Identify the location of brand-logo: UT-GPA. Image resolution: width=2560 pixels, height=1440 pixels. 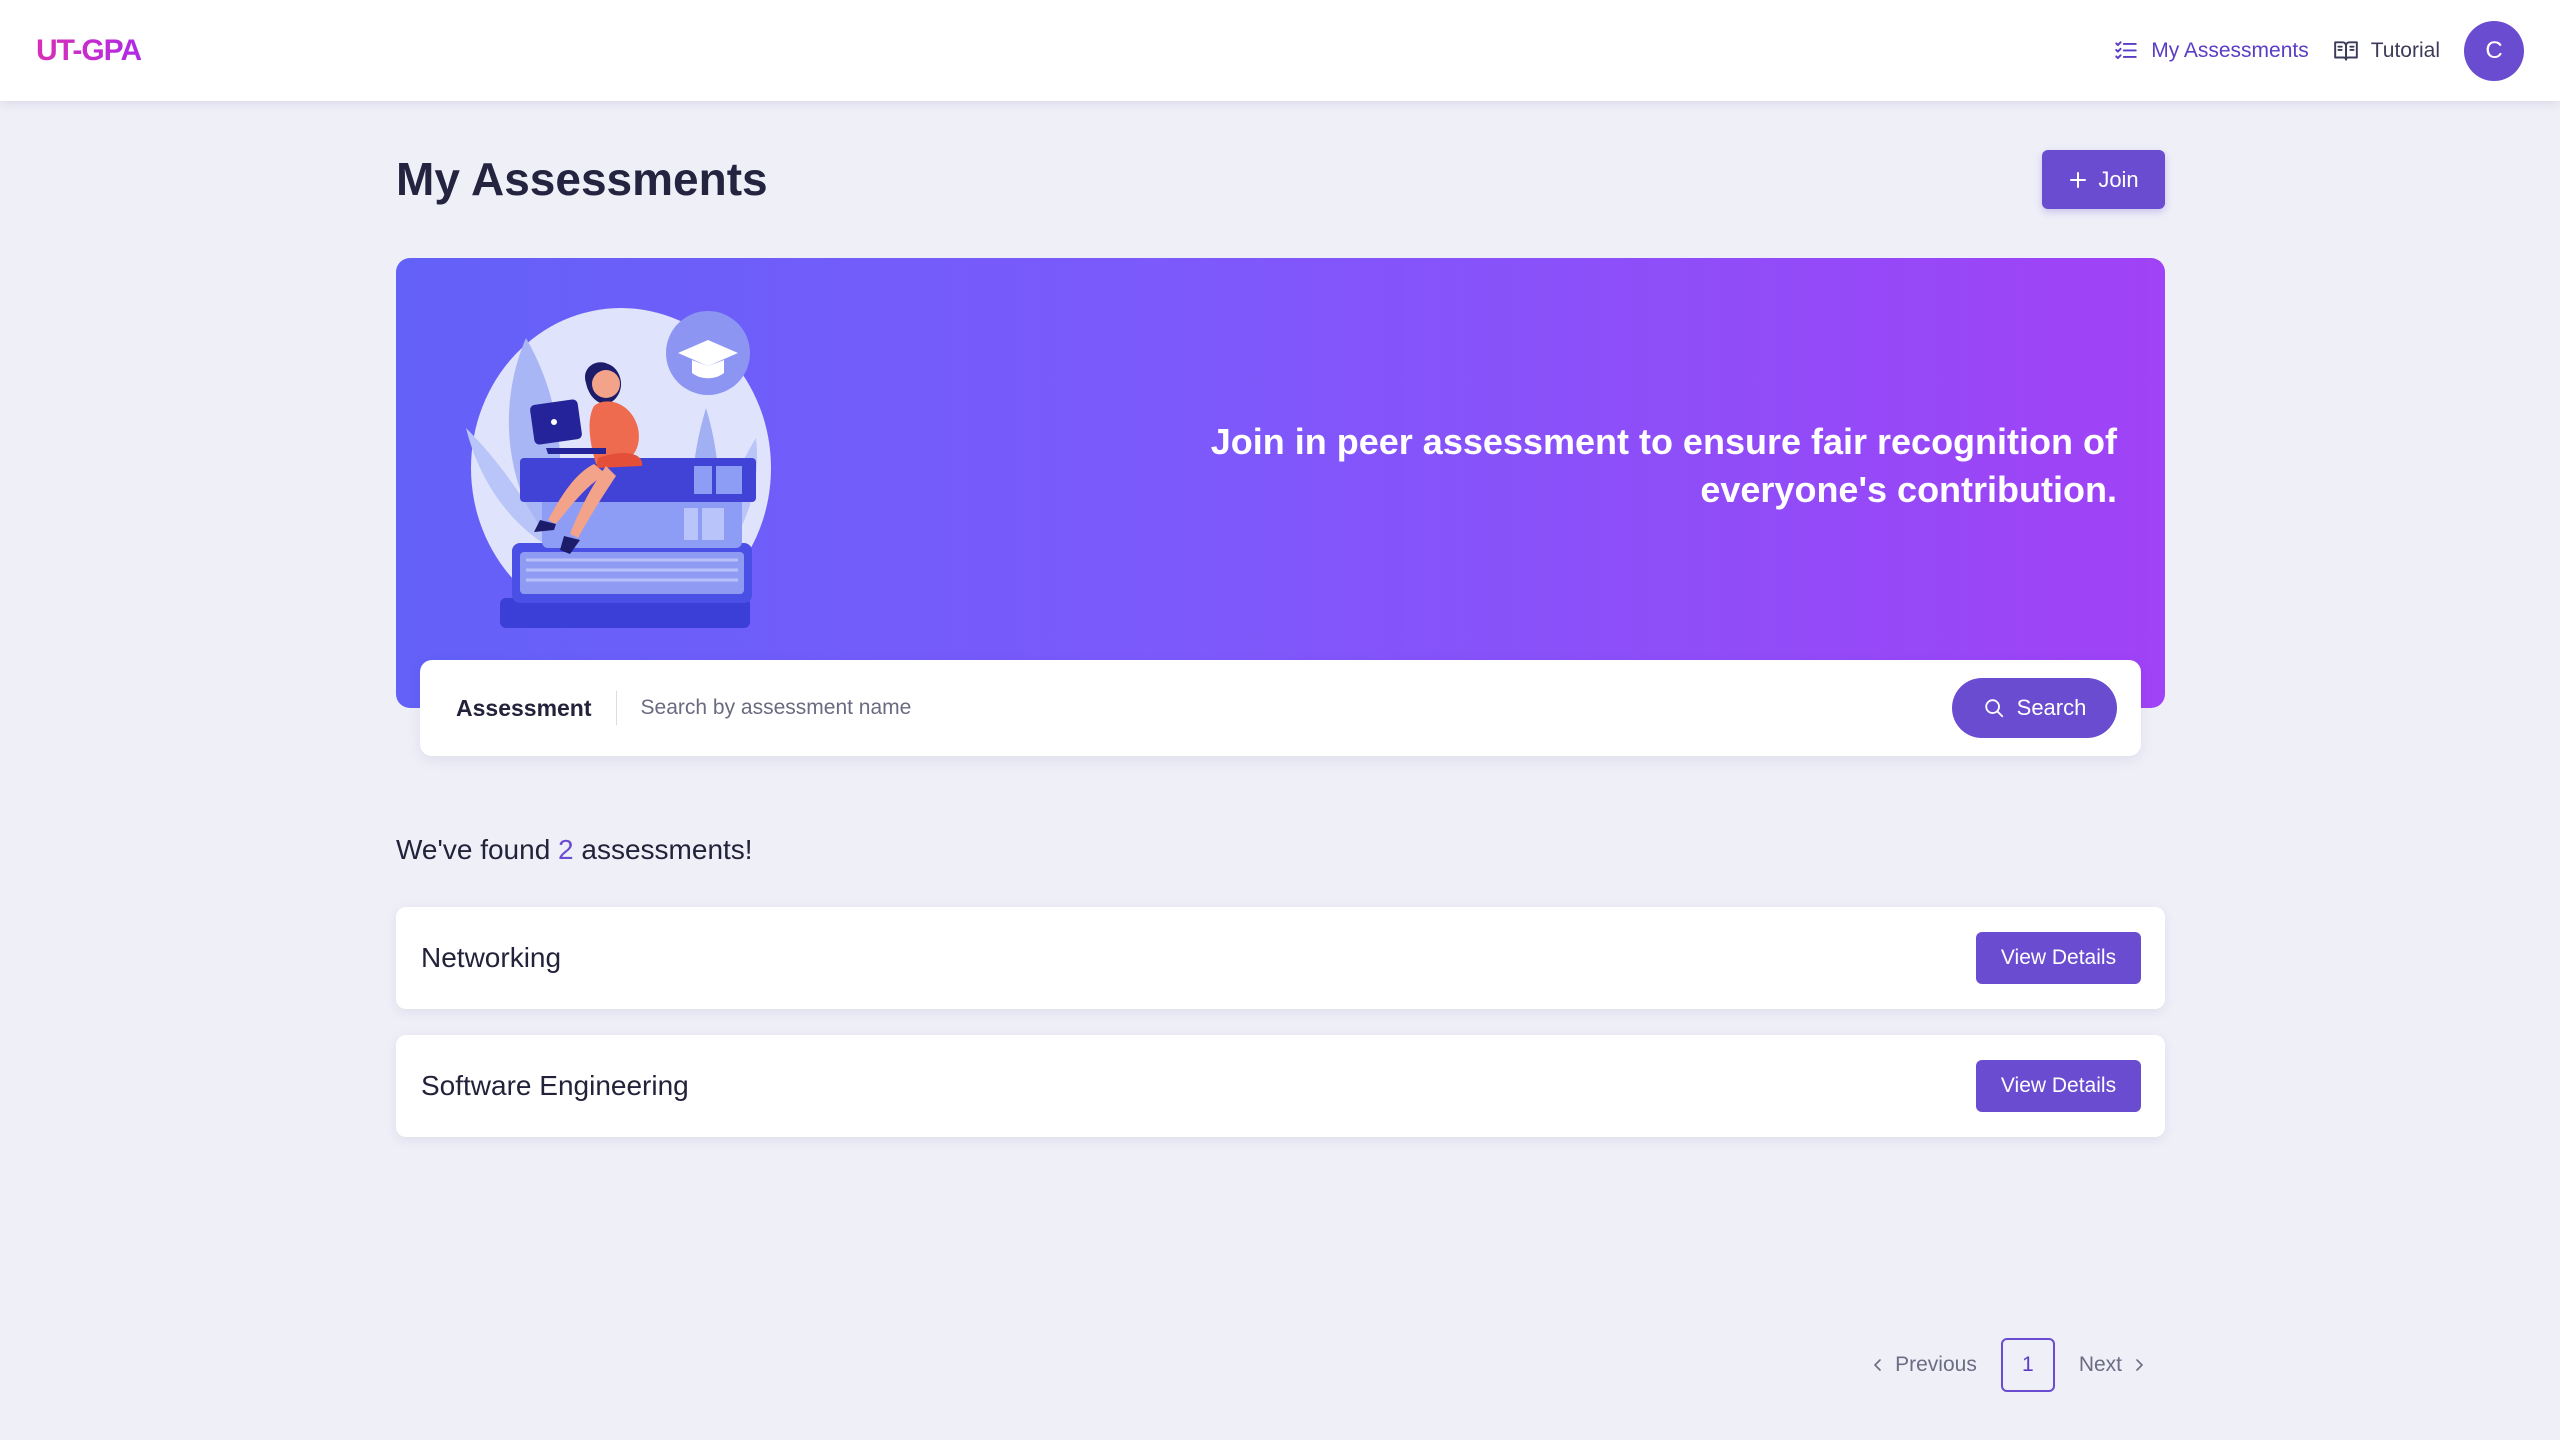
(89, 51).